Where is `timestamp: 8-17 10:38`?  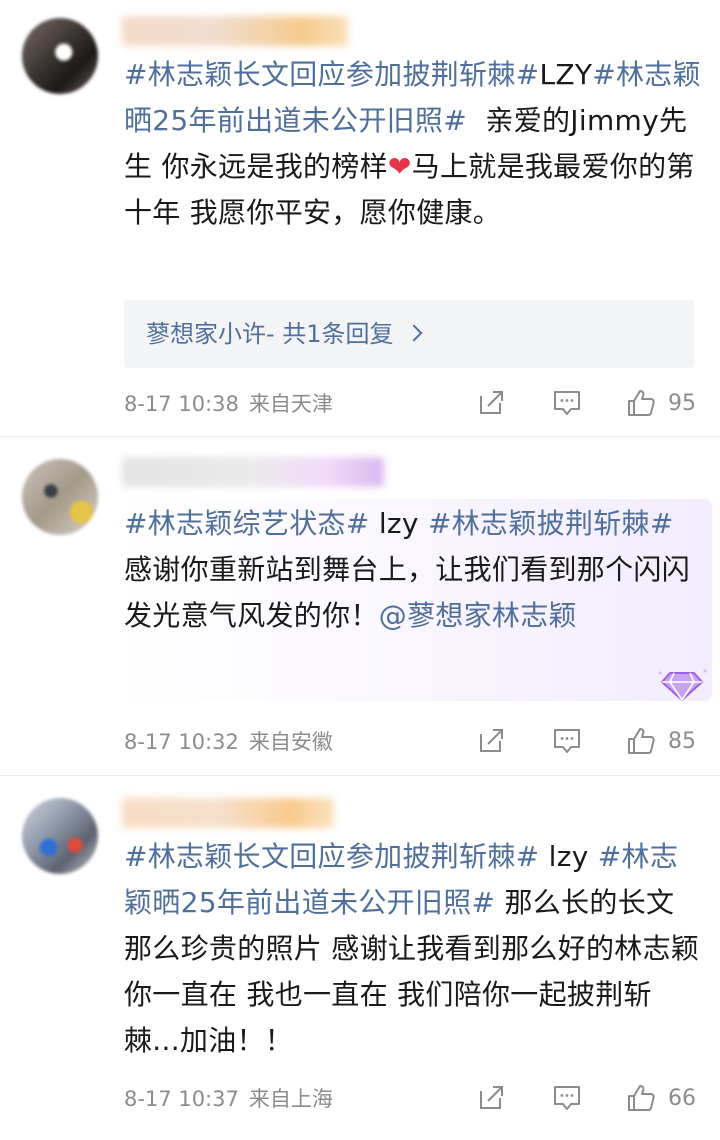 timestamp: 8-17 10:38 is located at coordinates (181, 404).